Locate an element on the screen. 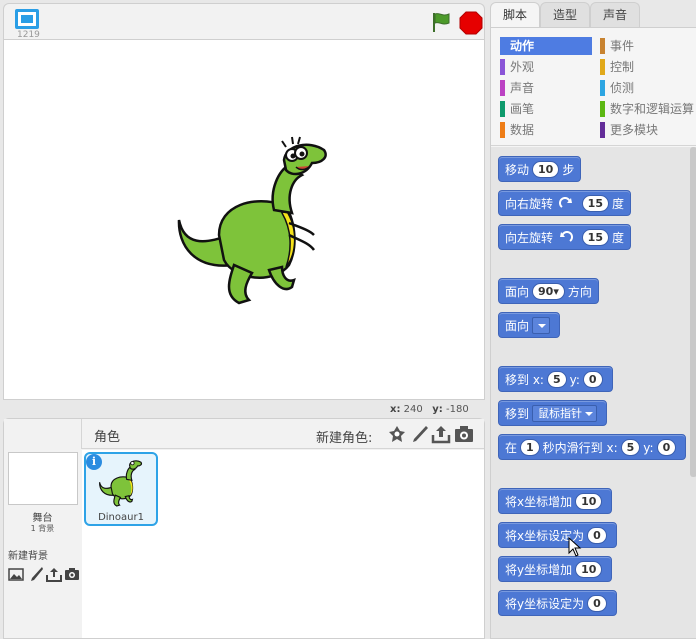 This screenshot has width=696, height=639. turn-left-block: 向左旋转 15 度 is located at coordinates (564, 237).